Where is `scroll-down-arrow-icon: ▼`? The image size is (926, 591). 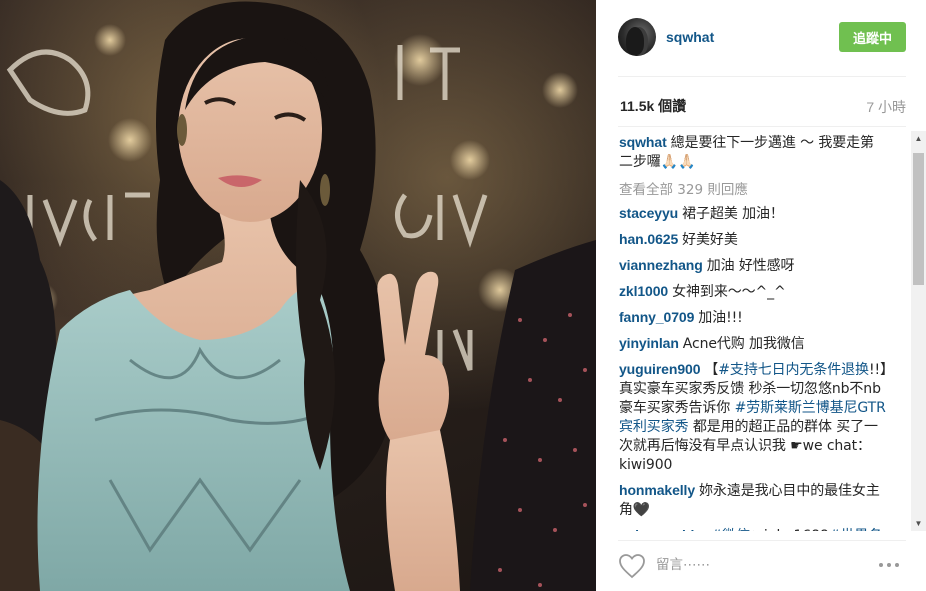
scroll-down-arrow-icon: ▼ is located at coordinates (918, 523).